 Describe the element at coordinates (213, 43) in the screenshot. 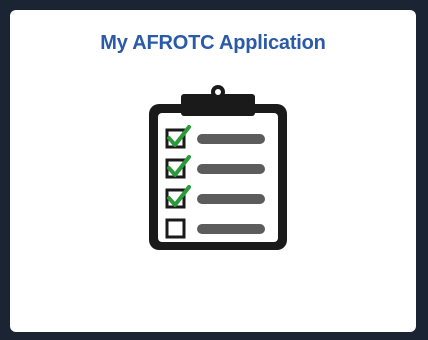

I see `tile-title: My AFROTC Application` at that location.